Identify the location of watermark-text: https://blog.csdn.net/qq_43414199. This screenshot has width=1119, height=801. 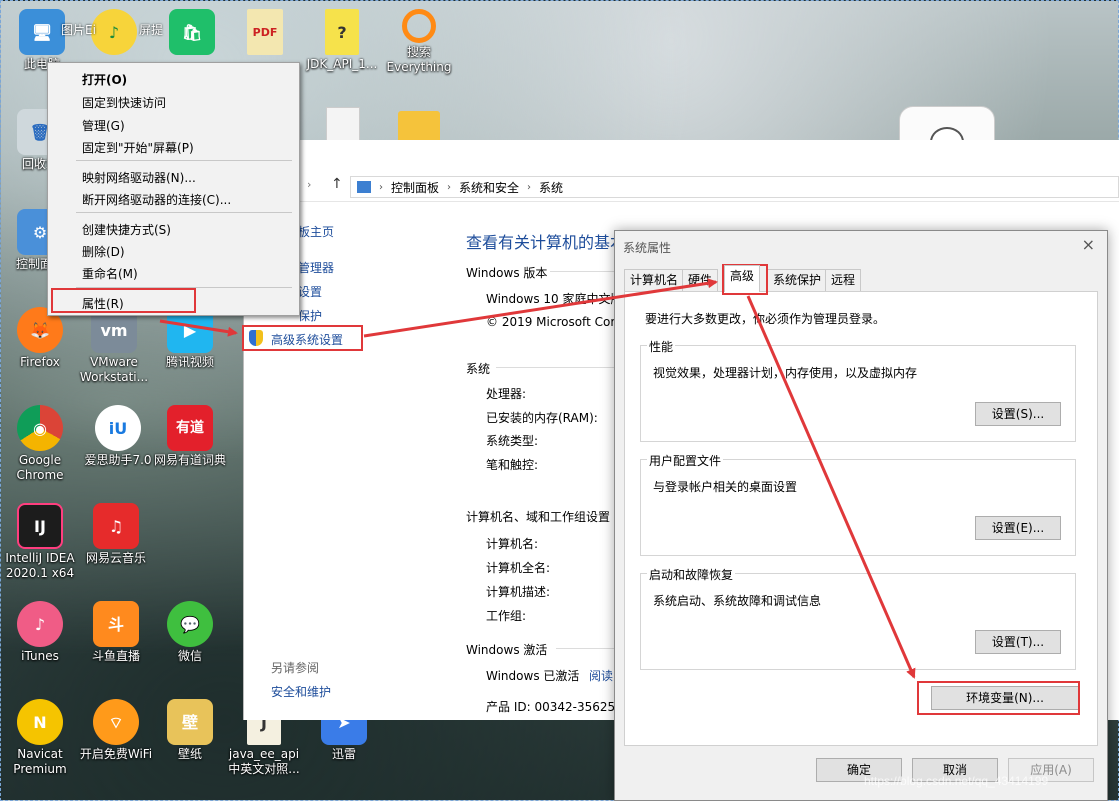
(956, 781).